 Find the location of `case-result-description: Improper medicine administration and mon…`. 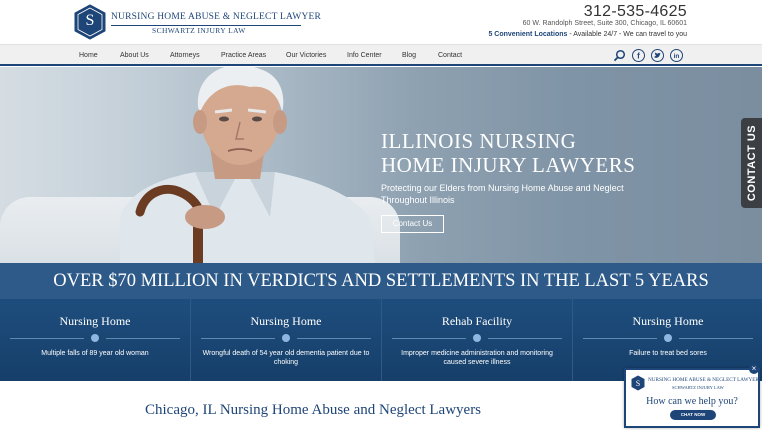

case-result-description: Improper medicine administration and mon… is located at coordinates (477, 358).